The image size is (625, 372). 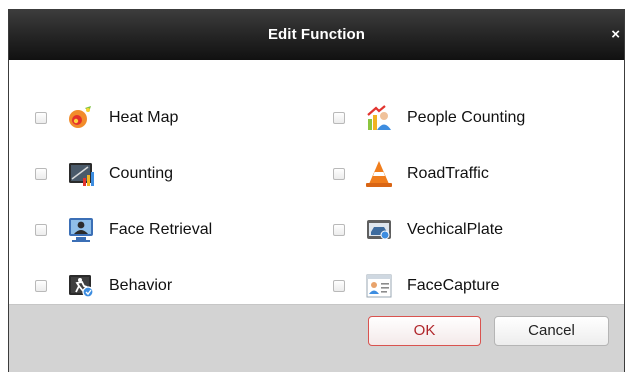 I want to click on function-label-behavior: Behavior, so click(x=141, y=285).